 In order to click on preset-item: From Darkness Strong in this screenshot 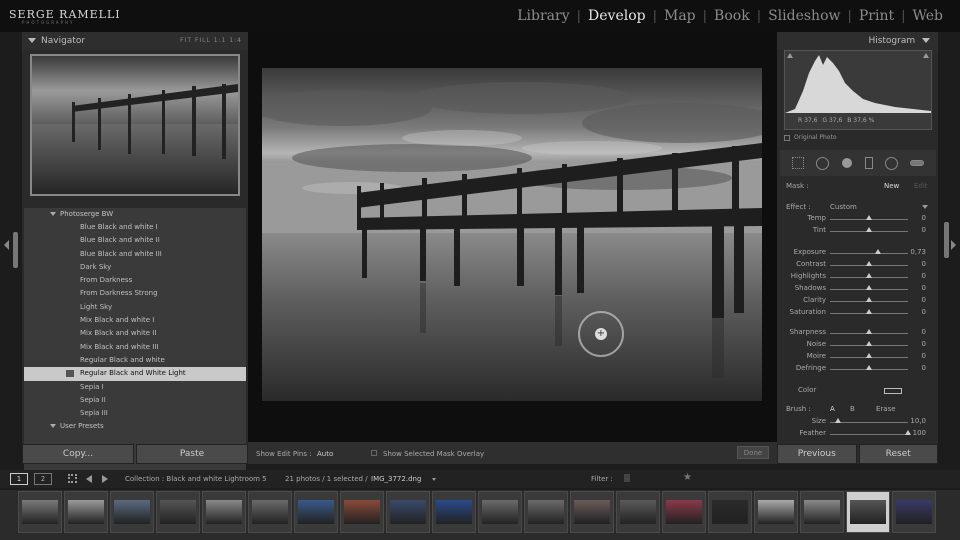, I will do `click(135, 293)`.